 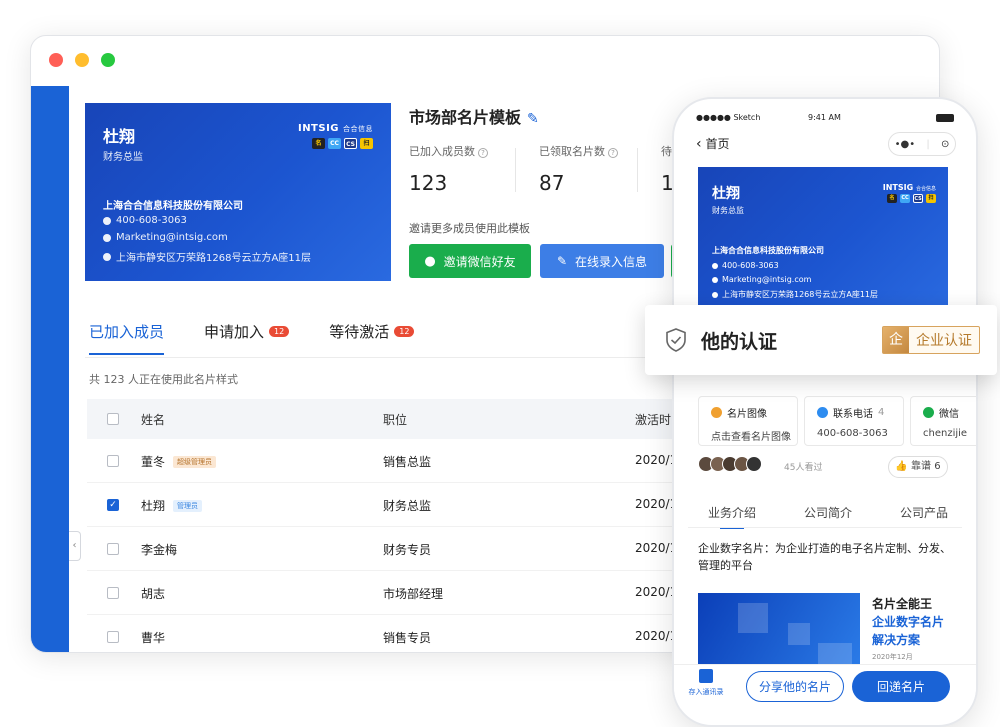 I want to click on member-position: 销售专员, so click(x=407, y=638).